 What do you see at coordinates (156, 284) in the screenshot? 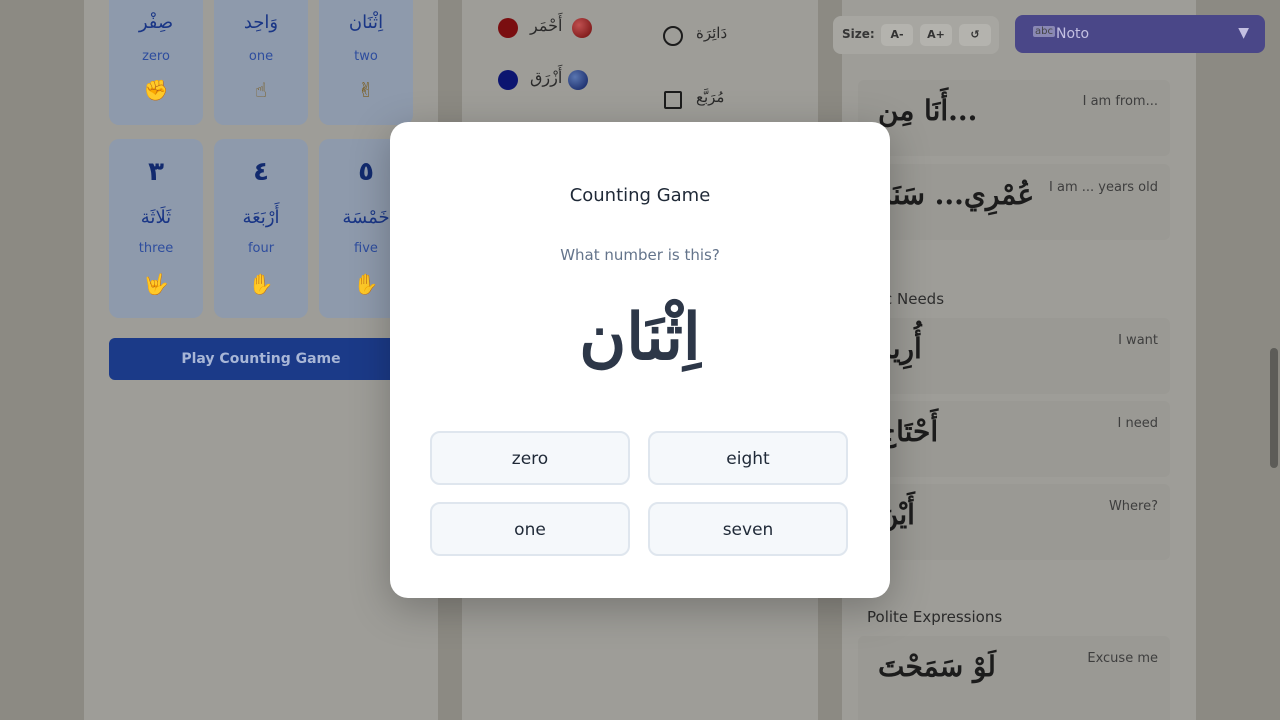
I see `love-you-hand-icon: 🤟` at bounding box center [156, 284].